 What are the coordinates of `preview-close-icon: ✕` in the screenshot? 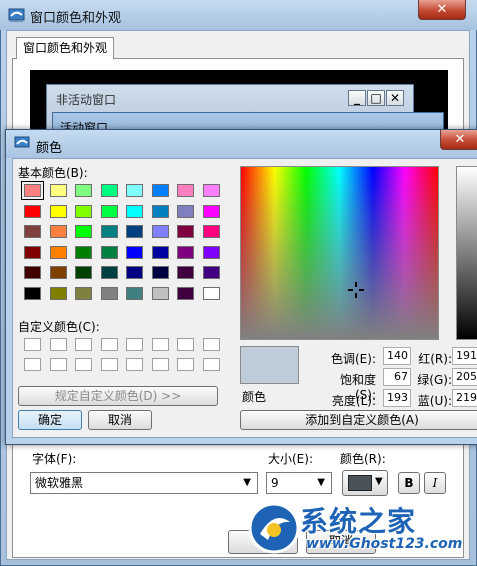 It's located at (395, 98).